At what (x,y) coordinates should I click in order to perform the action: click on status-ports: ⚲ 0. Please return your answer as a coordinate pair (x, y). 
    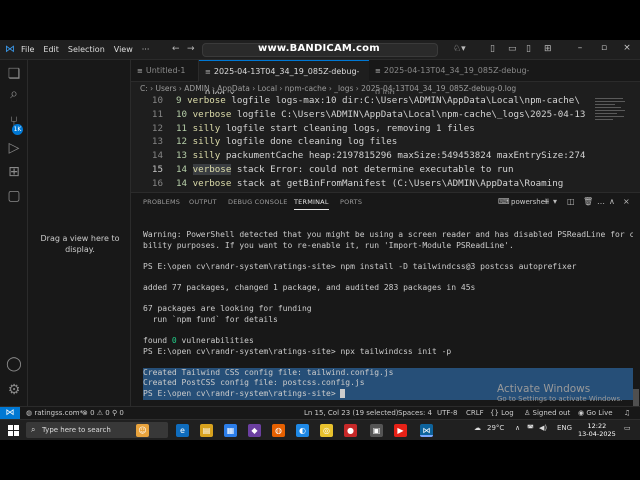
    Looking at the image, I should click on (118, 413).